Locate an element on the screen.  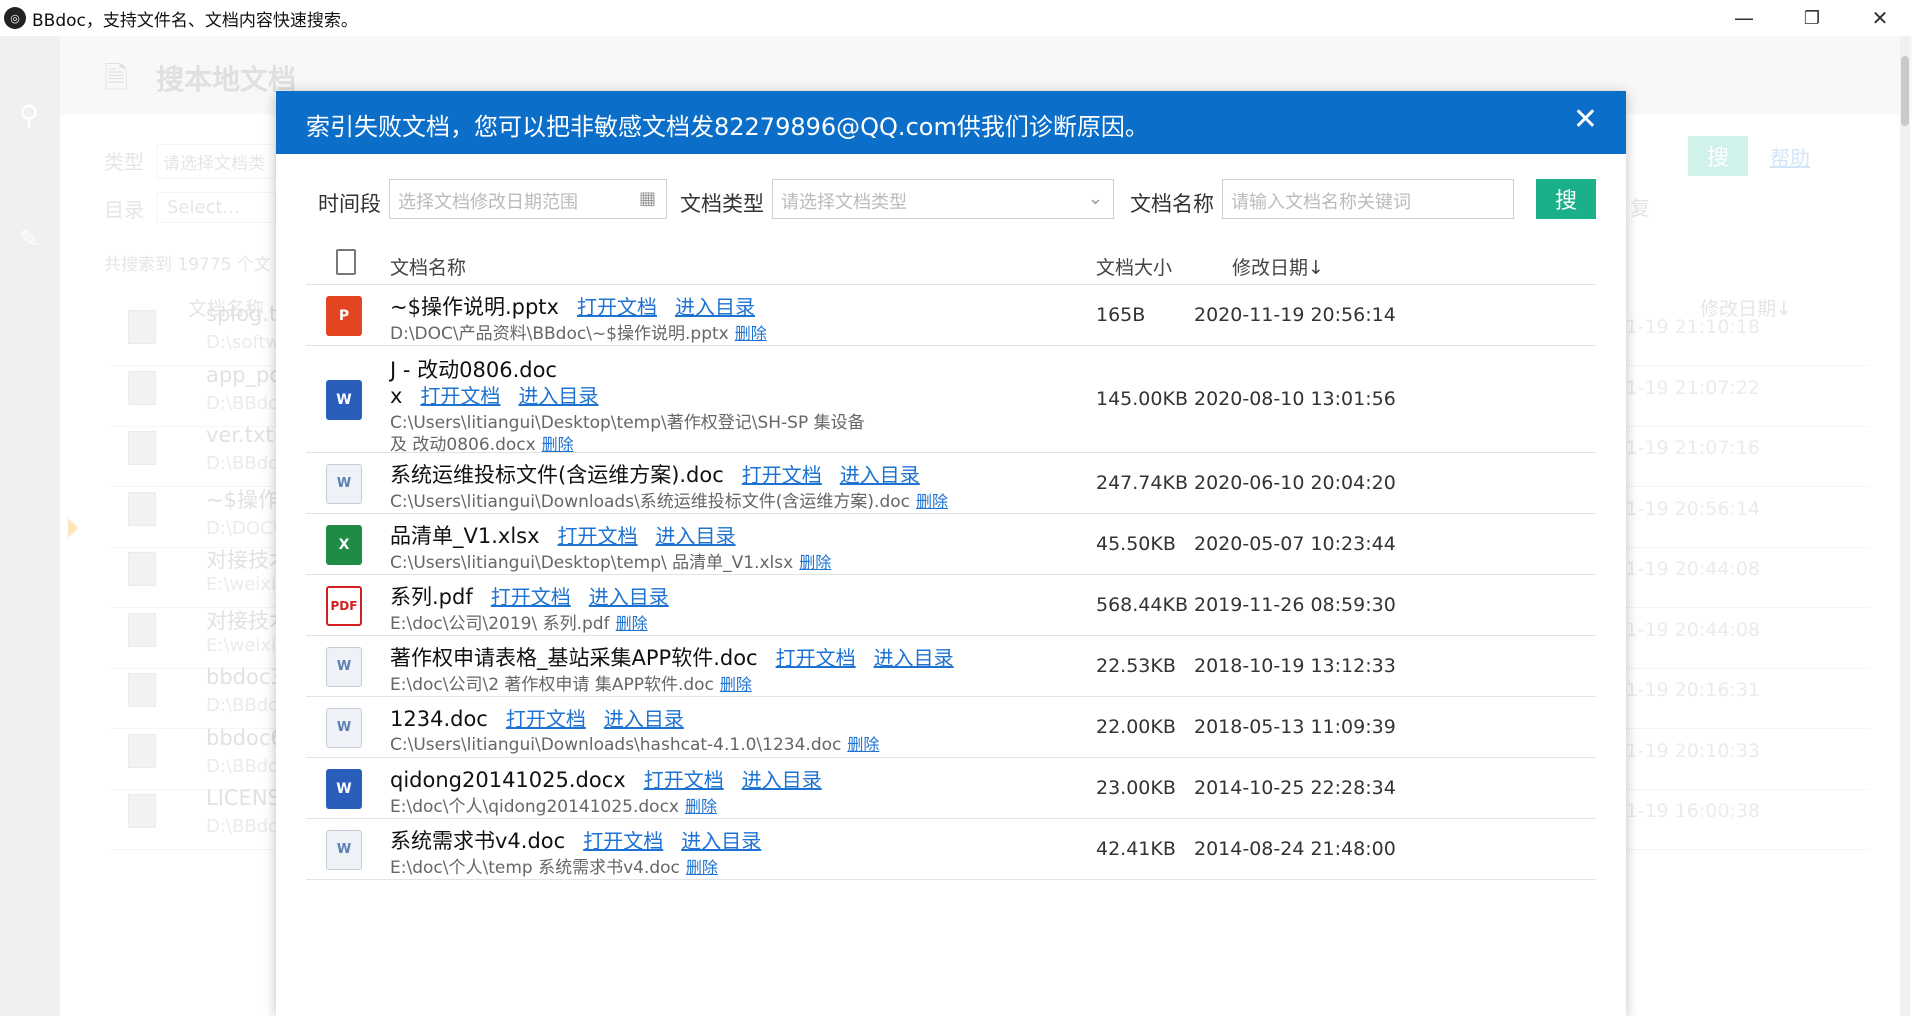
scrollbar-thumb is located at coordinates (1905, 91).